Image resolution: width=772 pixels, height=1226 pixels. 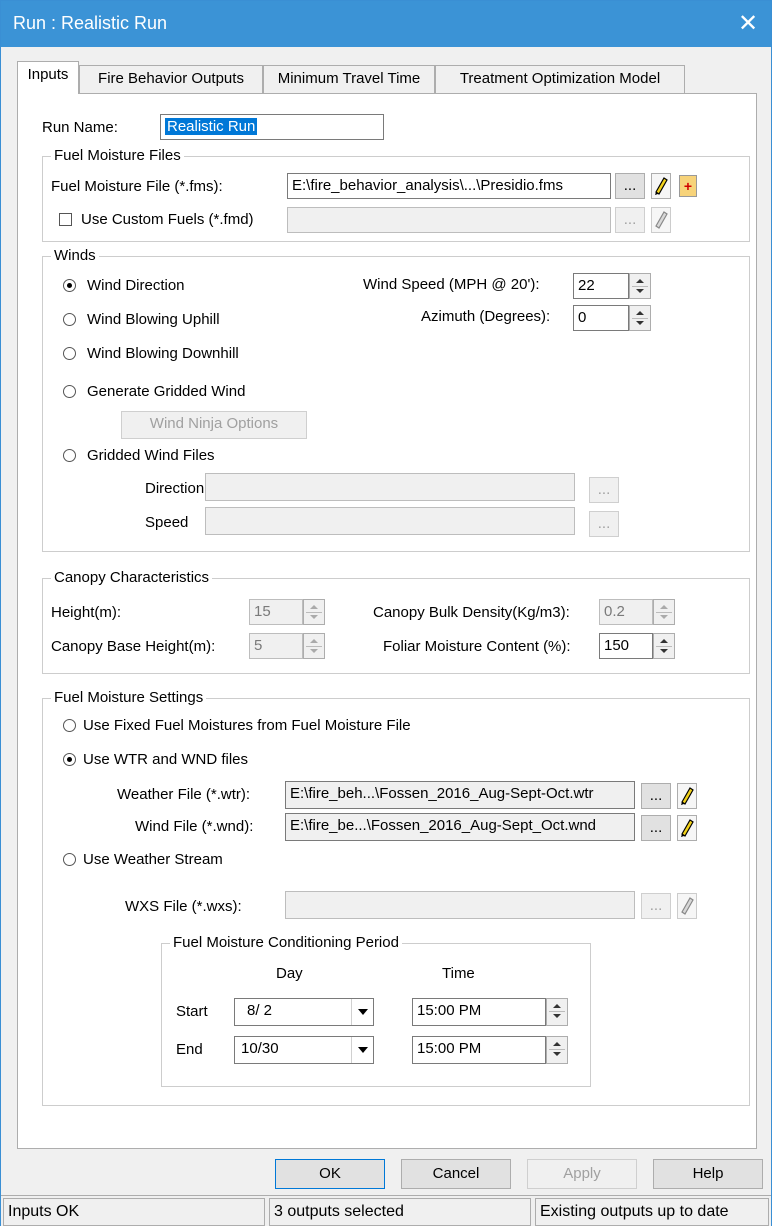 What do you see at coordinates (458, 973) in the screenshot?
I see `time-header: Time` at bounding box center [458, 973].